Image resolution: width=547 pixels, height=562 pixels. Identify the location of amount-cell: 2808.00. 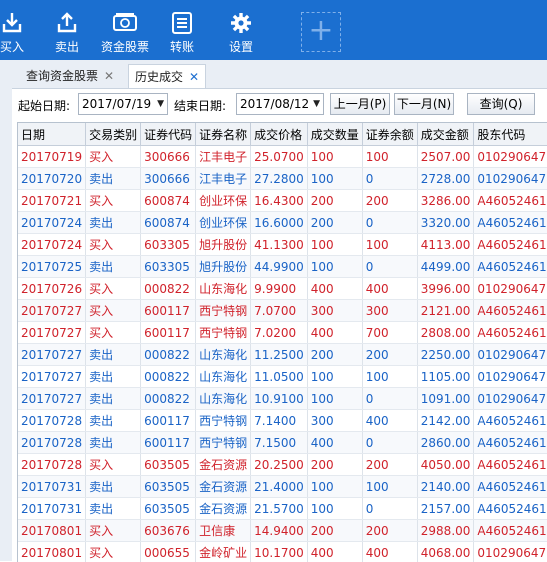
(445, 333).